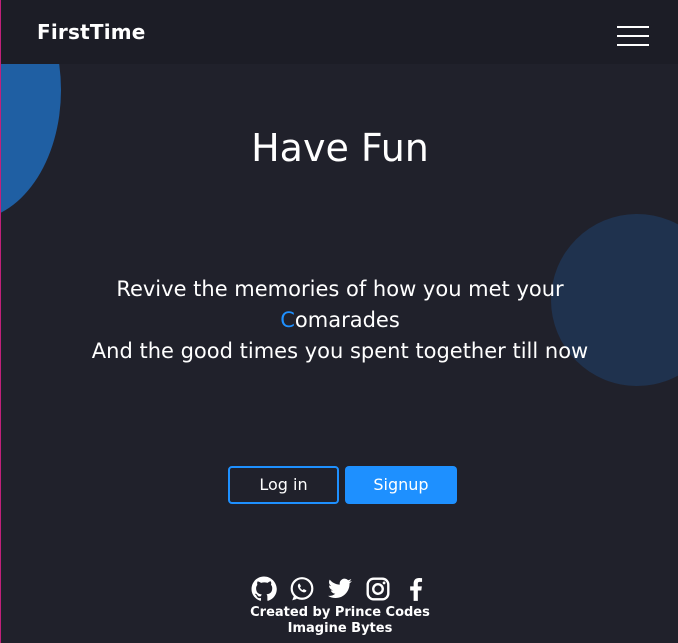  I want to click on navbar: FirstTime, so click(339, 32).